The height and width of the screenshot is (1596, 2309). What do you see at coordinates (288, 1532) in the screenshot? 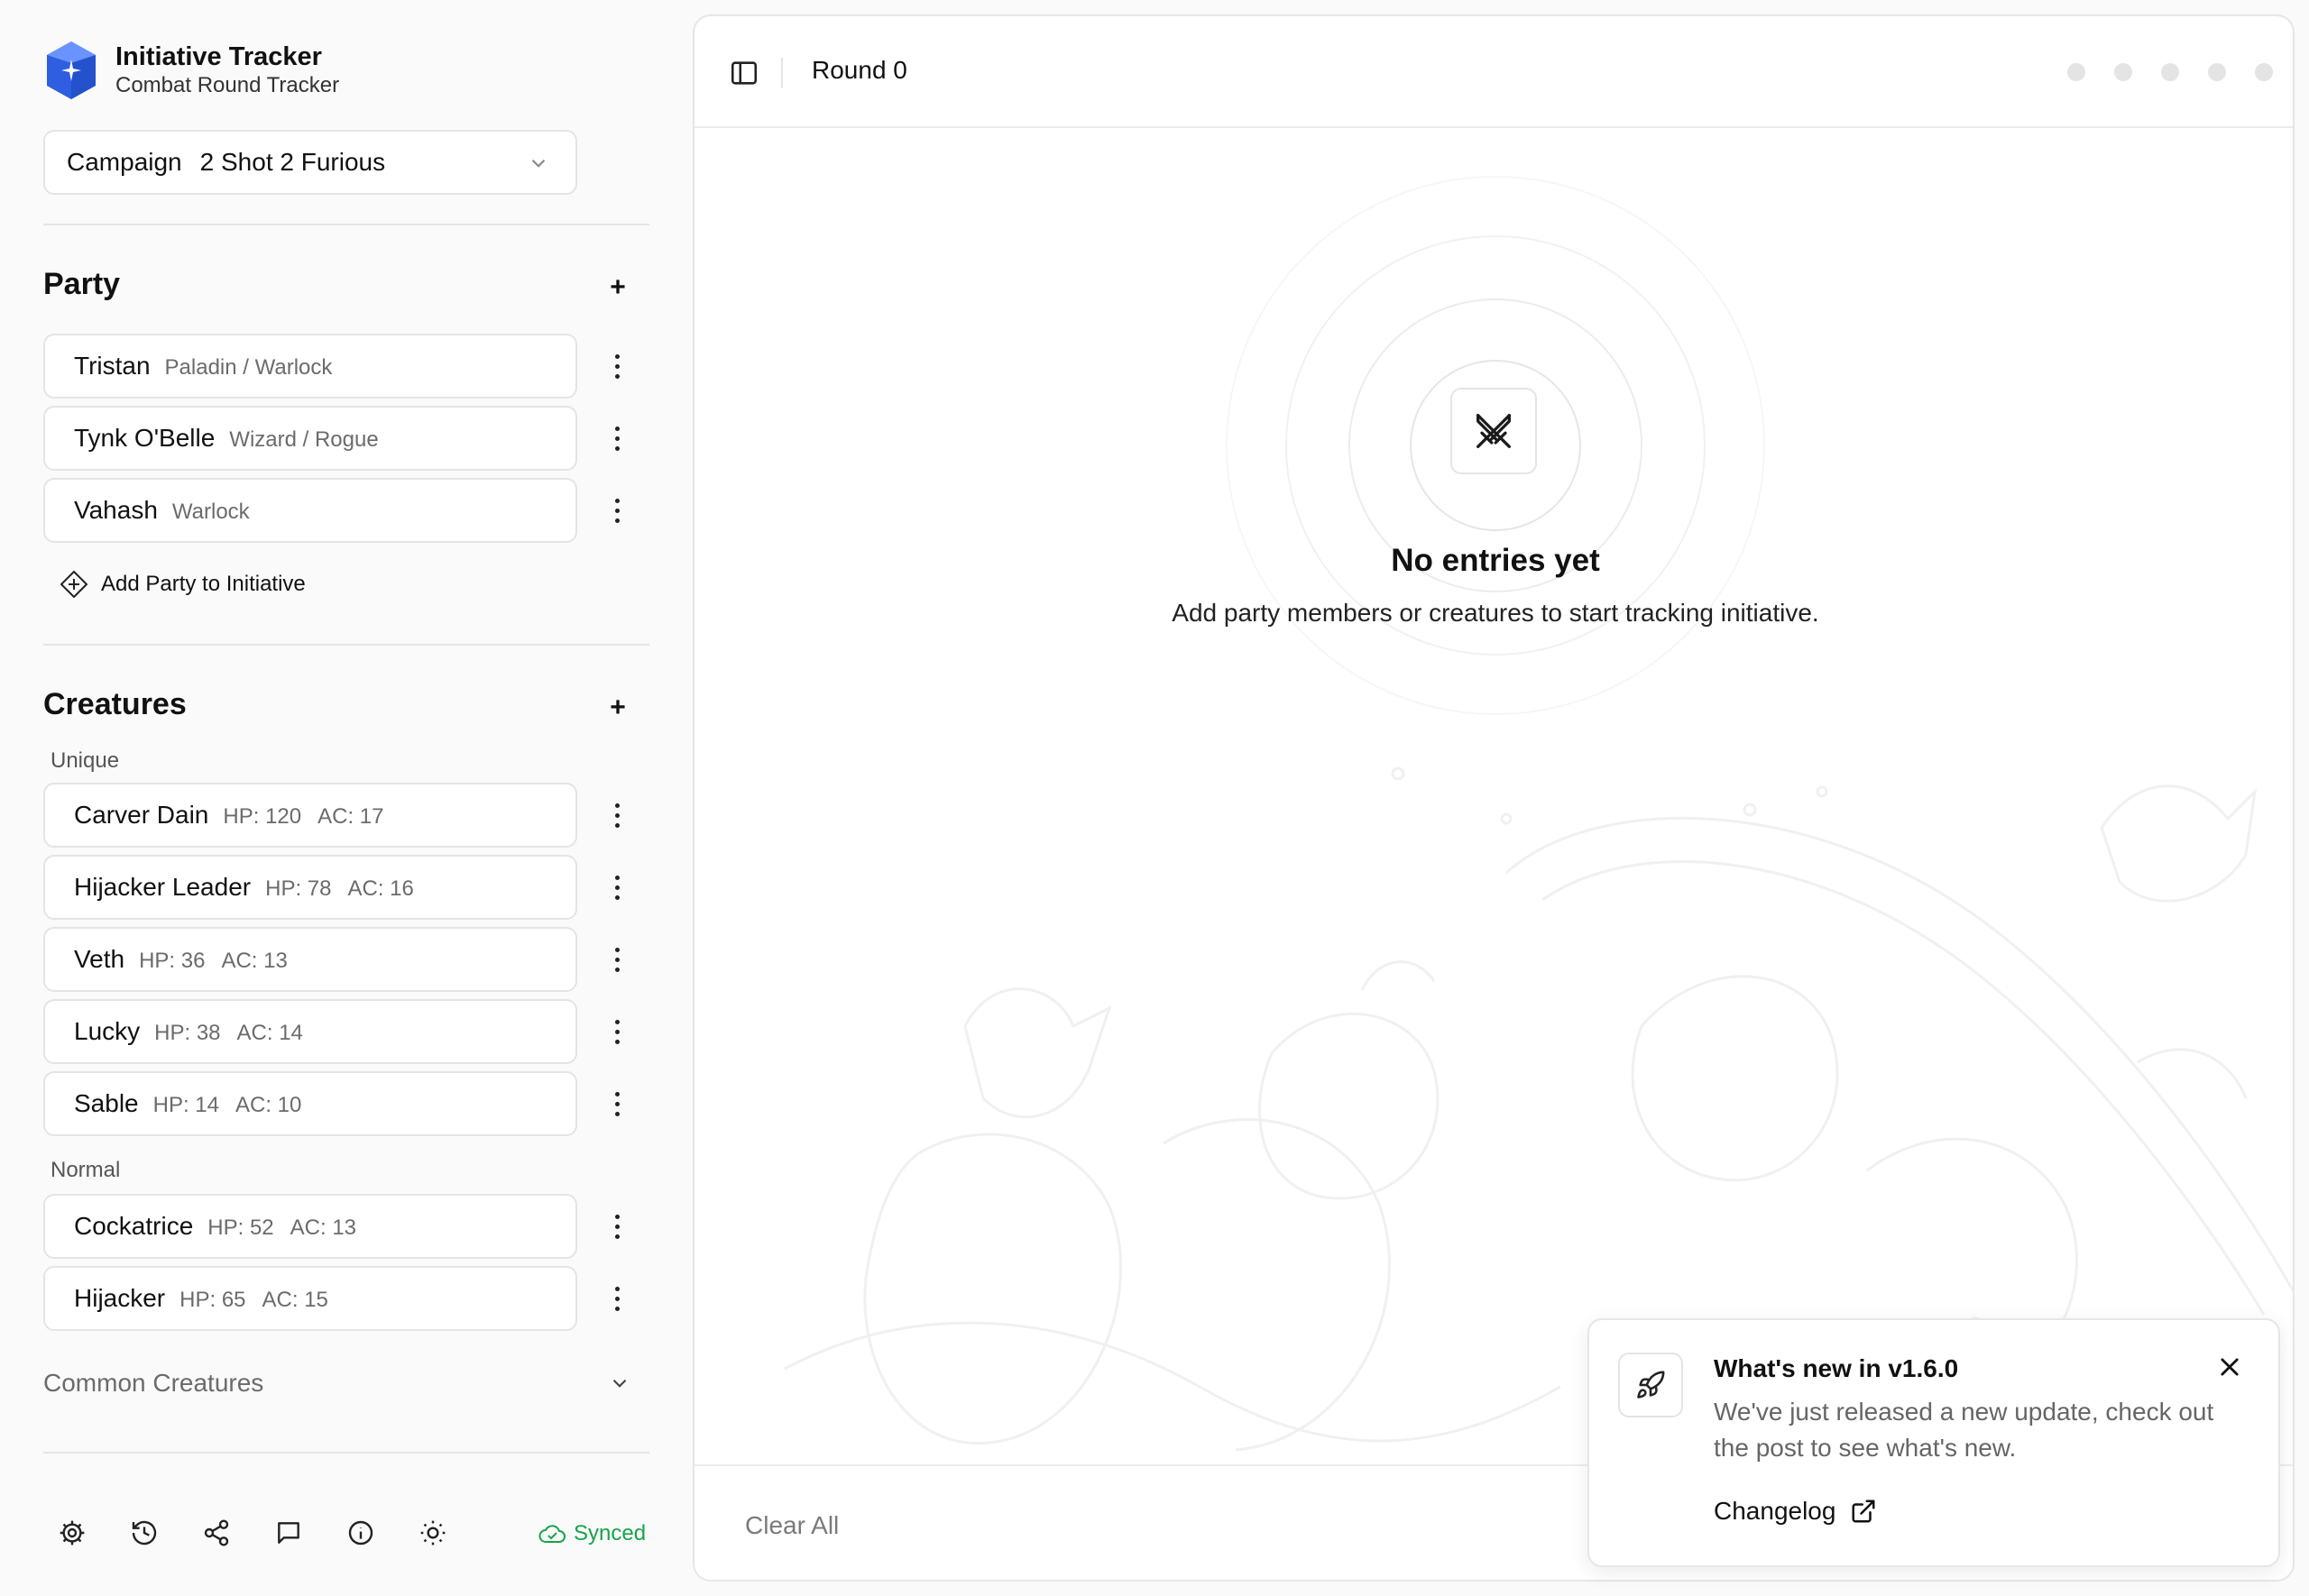
I see `message-icon` at bounding box center [288, 1532].